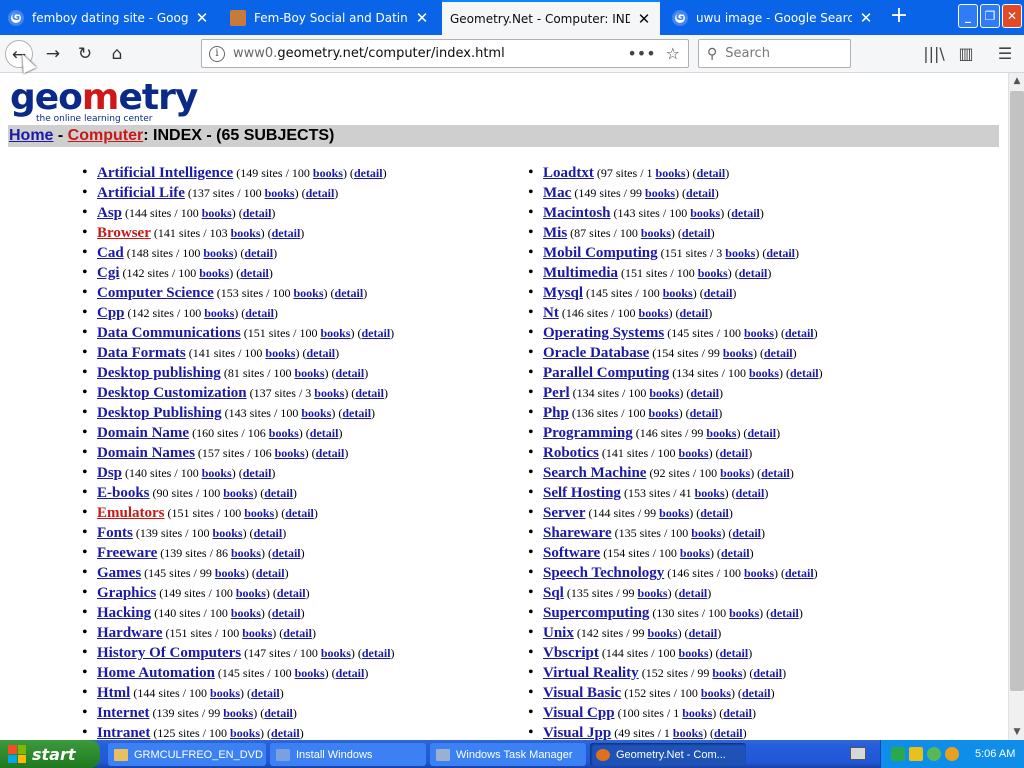 This screenshot has height=768, width=1024. I want to click on home-button: ⌂, so click(117, 54).